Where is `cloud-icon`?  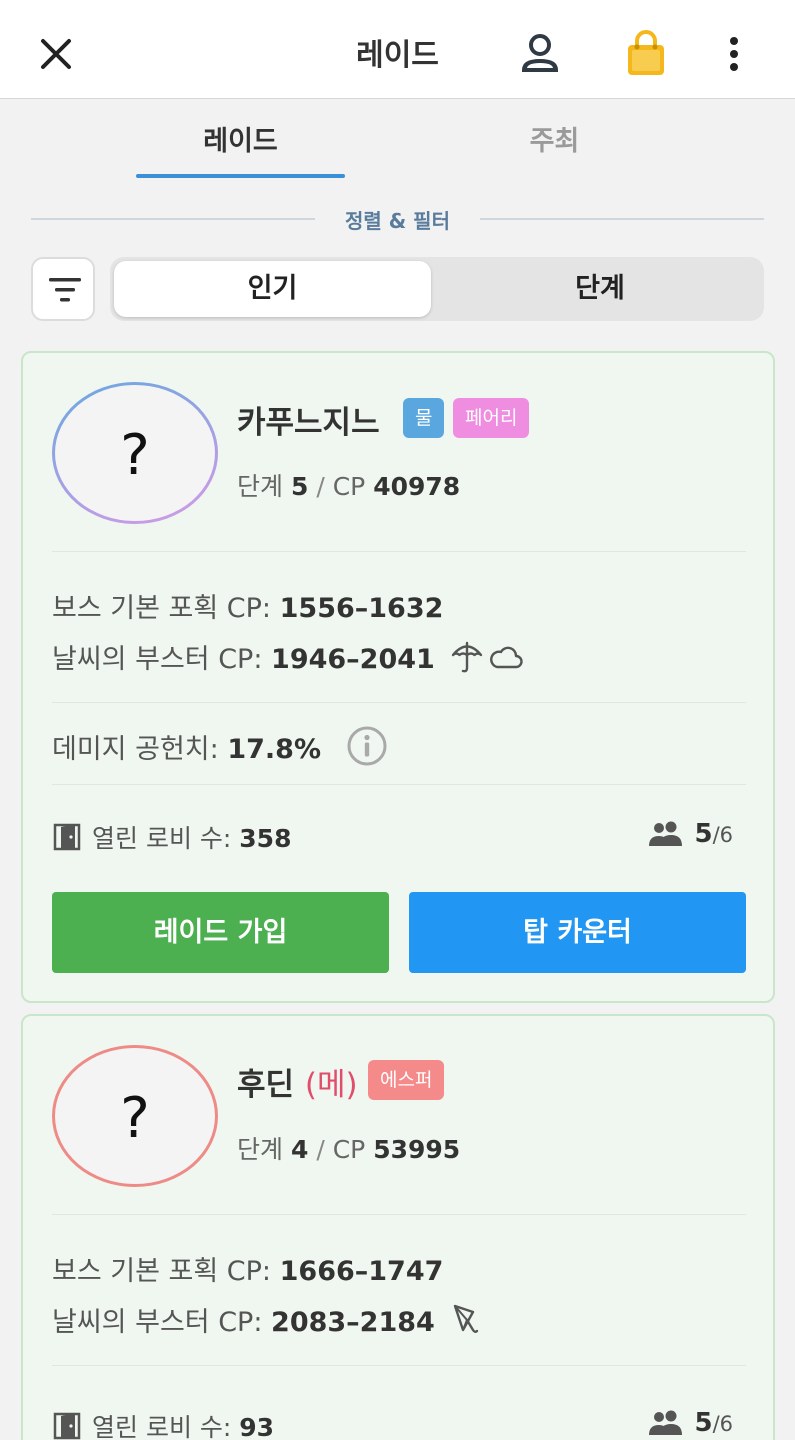 cloud-icon is located at coordinates (506, 657).